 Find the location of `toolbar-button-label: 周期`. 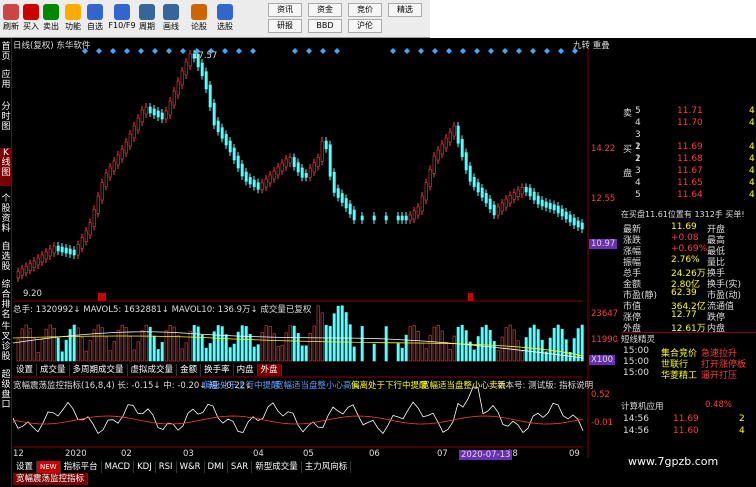

toolbar-button-label: 周期 is located at coordinates (147, 26).